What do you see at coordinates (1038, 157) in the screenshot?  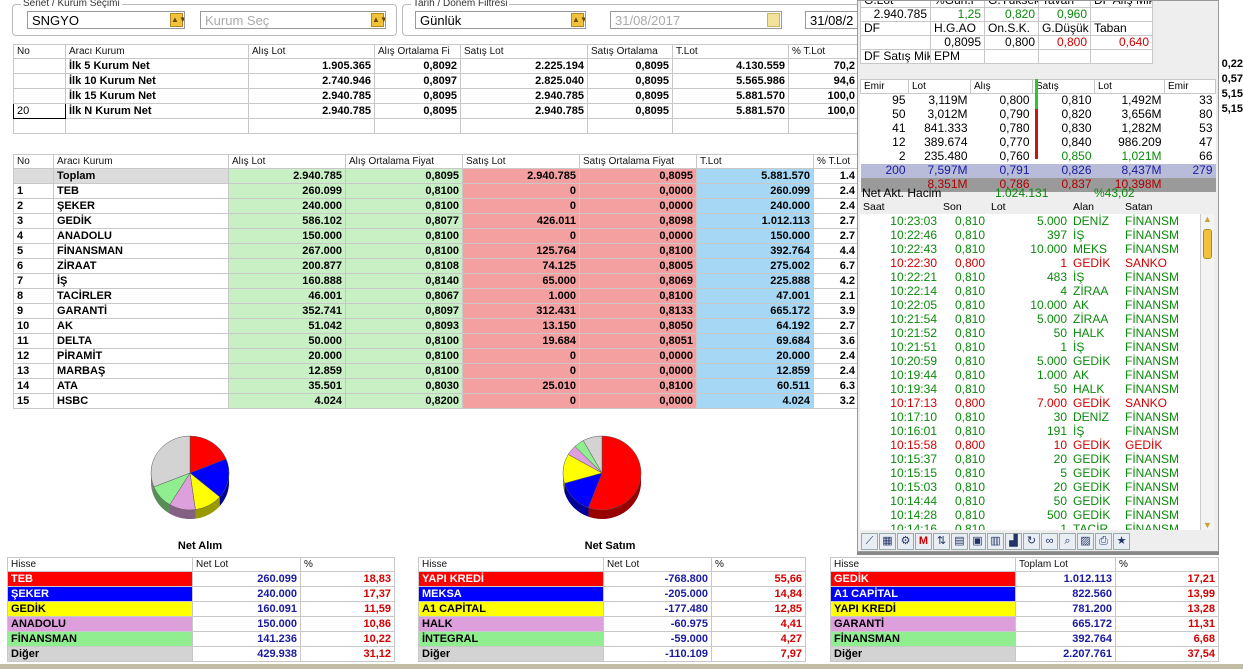 I see `book-row: 2 235.480 0,760 0,850 1,021M 66` at bounding box center [1038, 157].